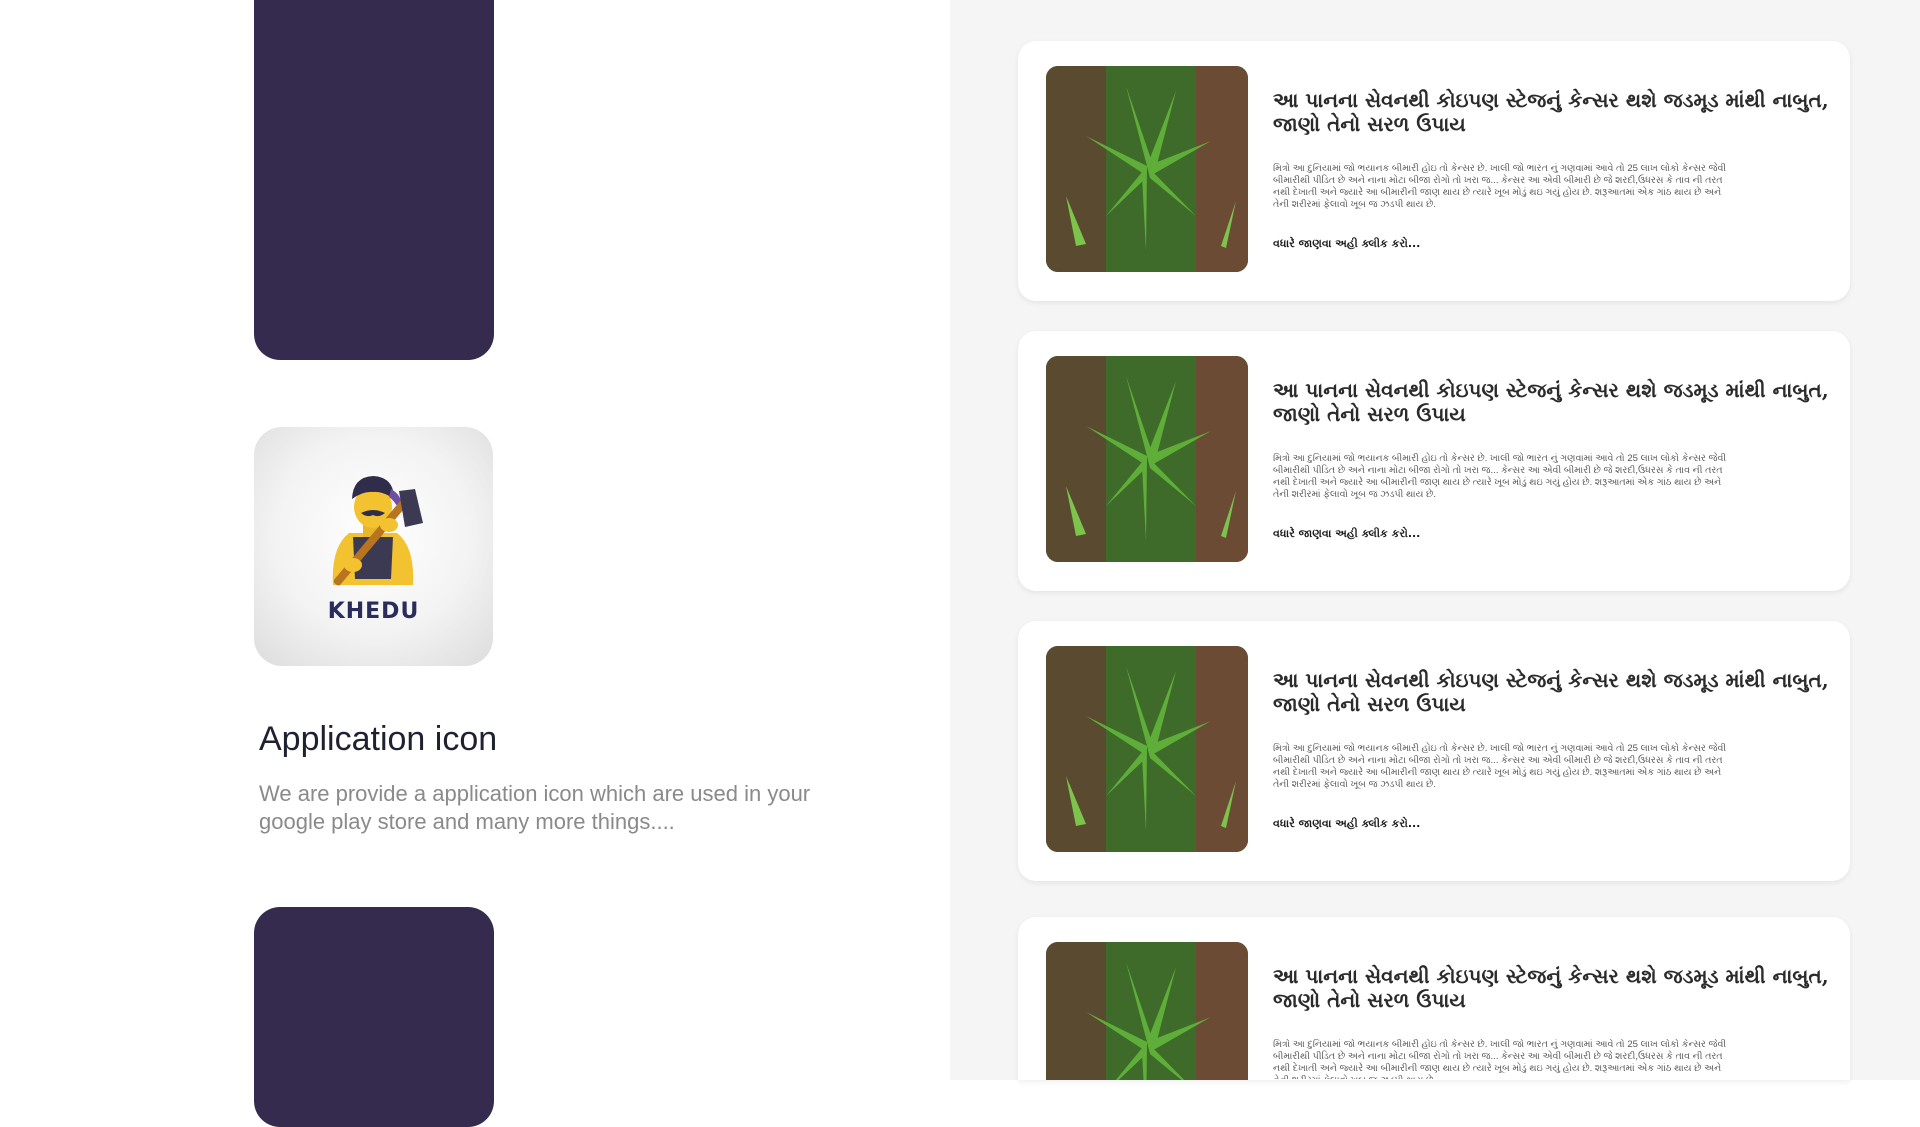 The width and height of the screenshot is (1920, 1127). I want to click on app-brand-name: KHEDU, so click(373, 611).